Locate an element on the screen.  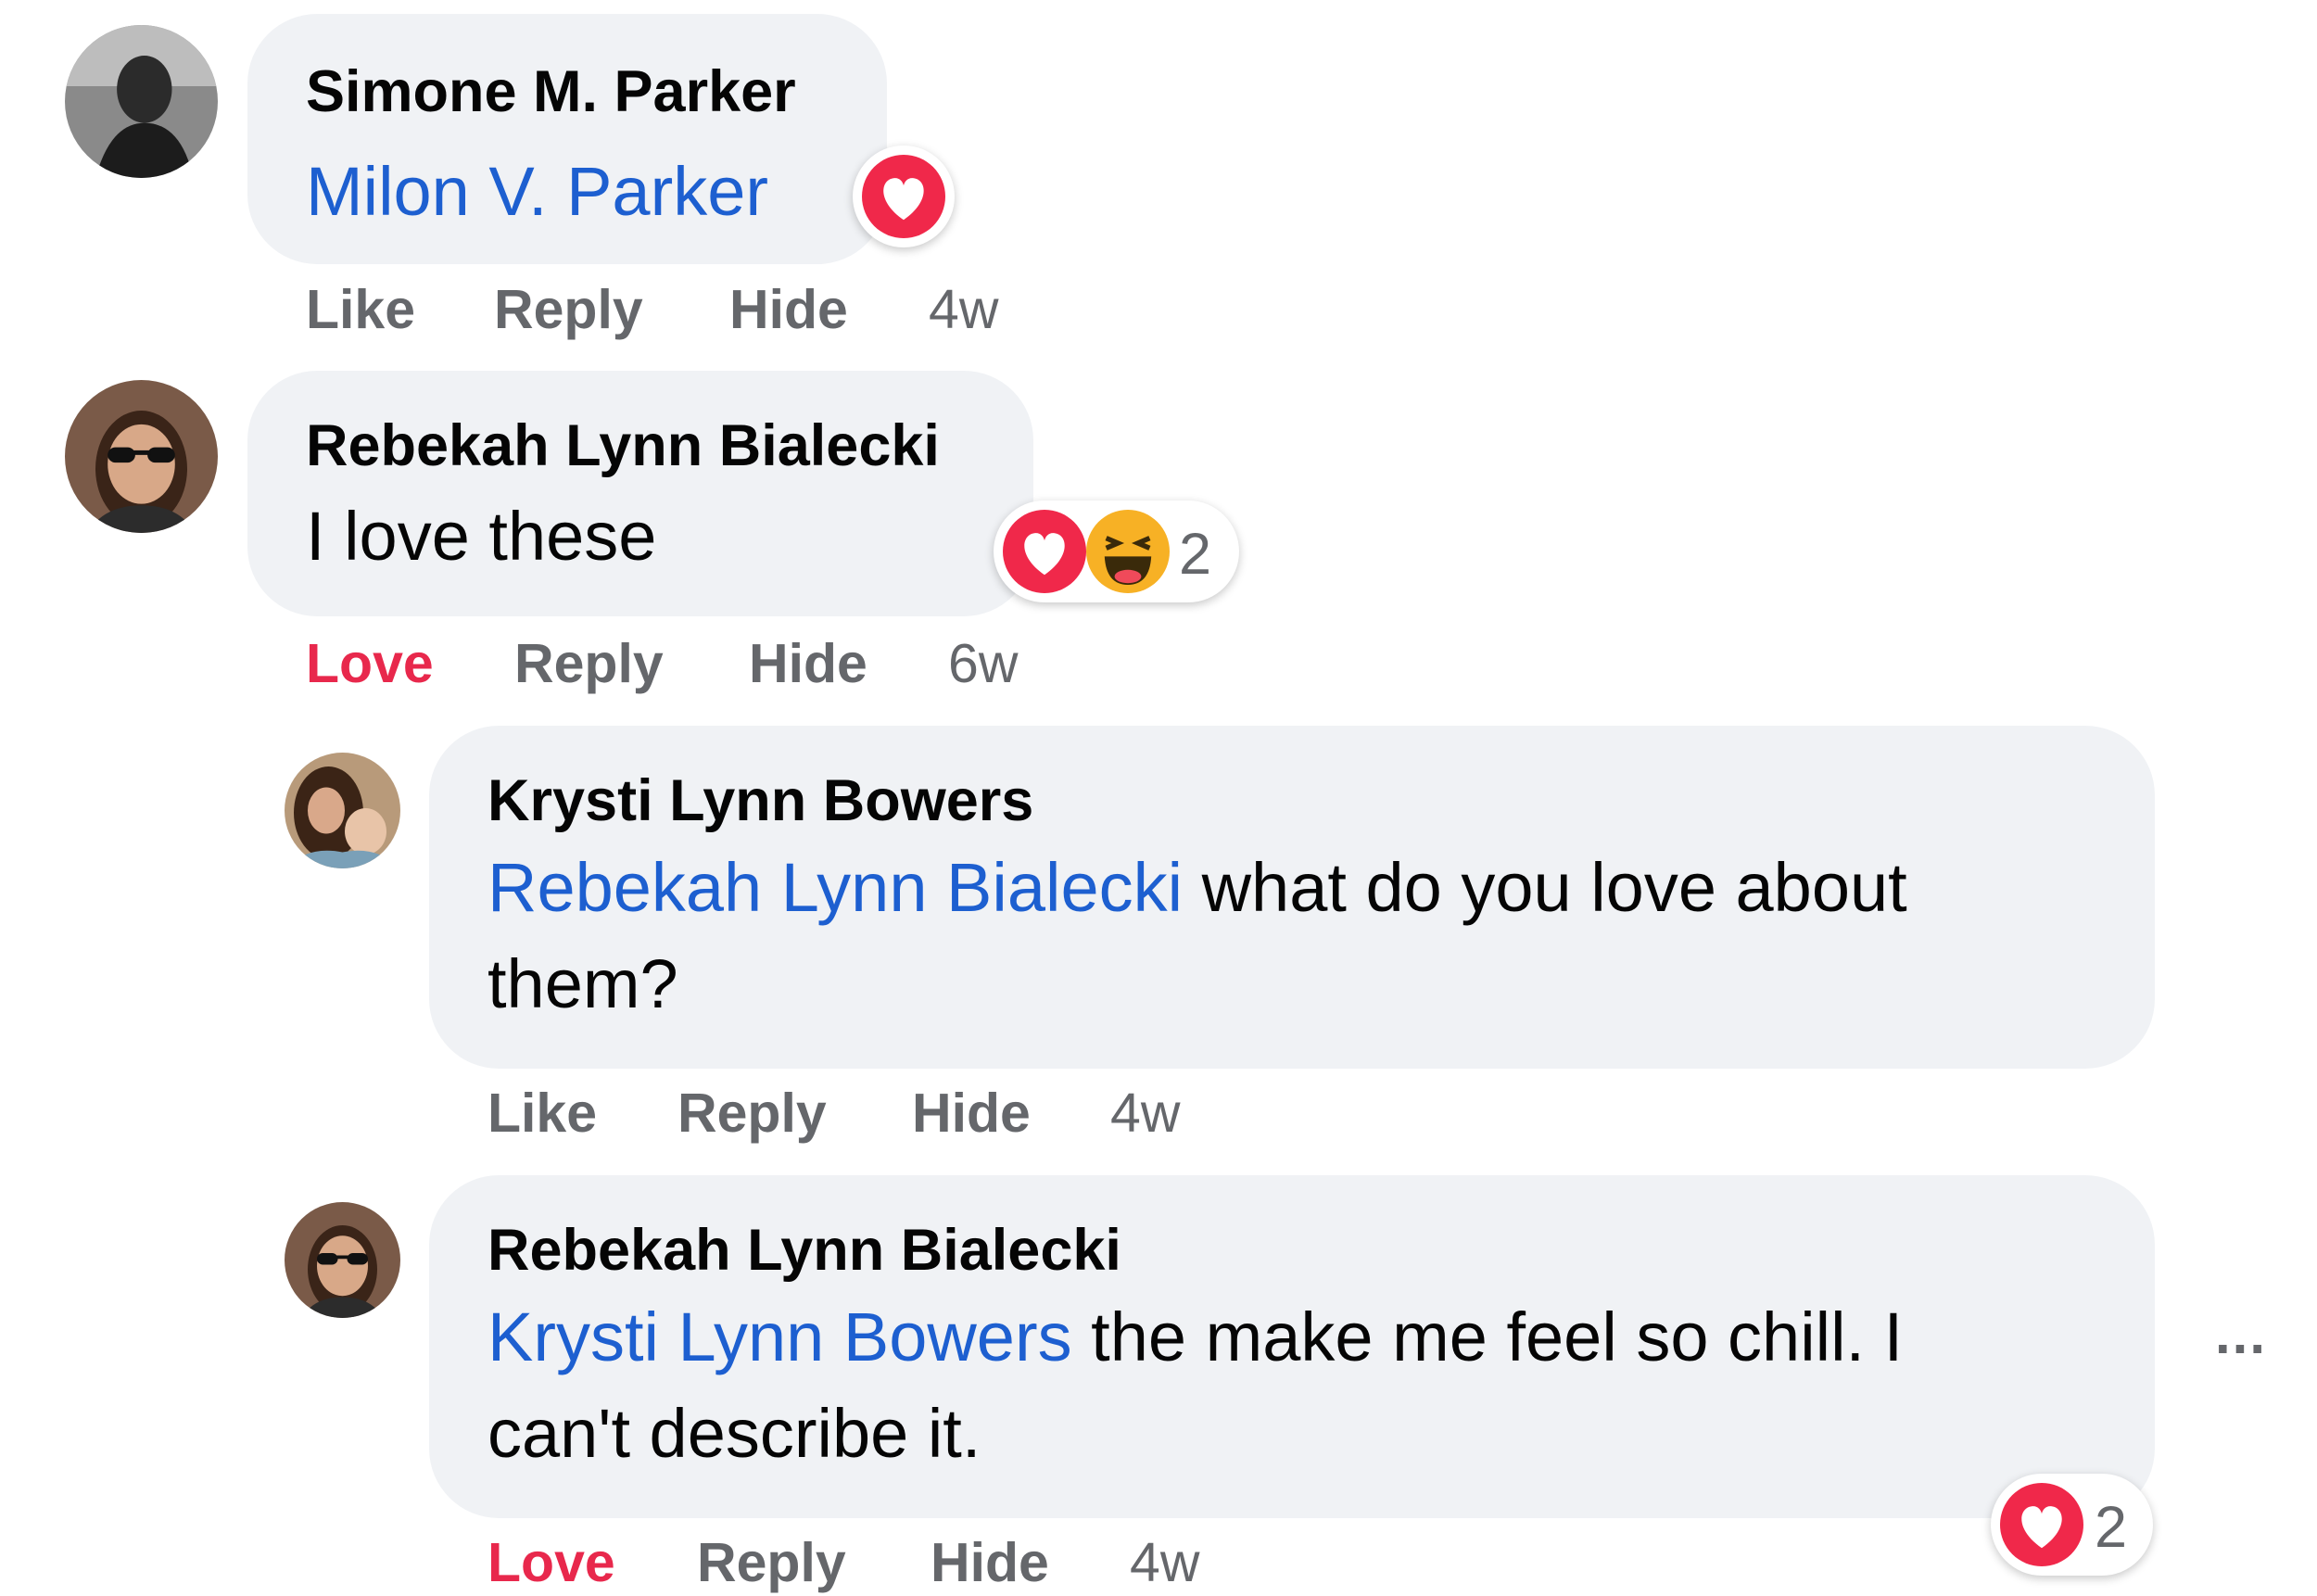
reaction-summary is located at coordinates (904, 197).